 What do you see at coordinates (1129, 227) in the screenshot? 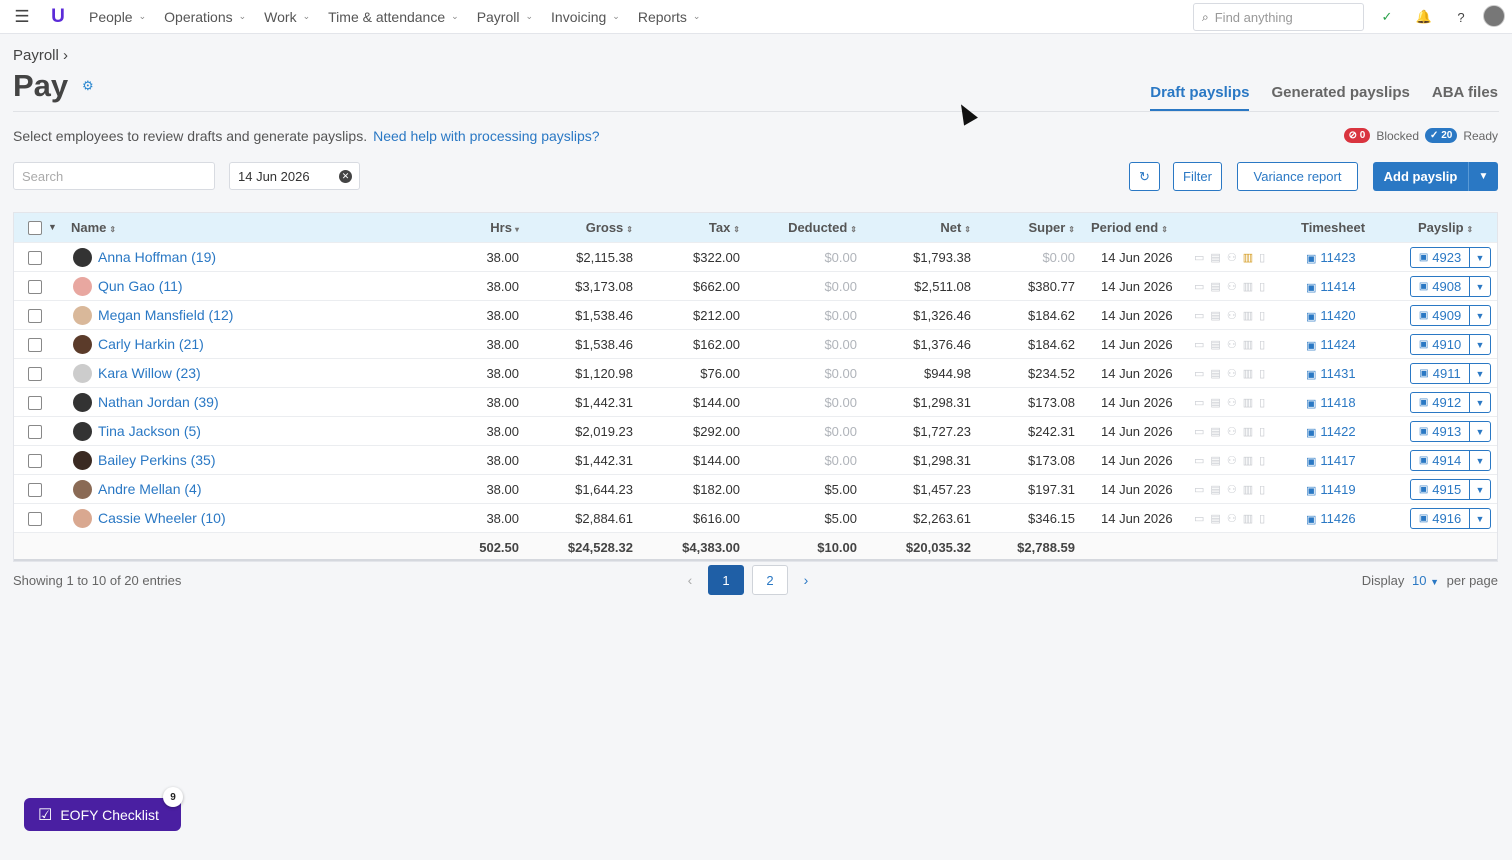
I see `col-period-end: Period end ⇕` at bounding box center [1129, 227].